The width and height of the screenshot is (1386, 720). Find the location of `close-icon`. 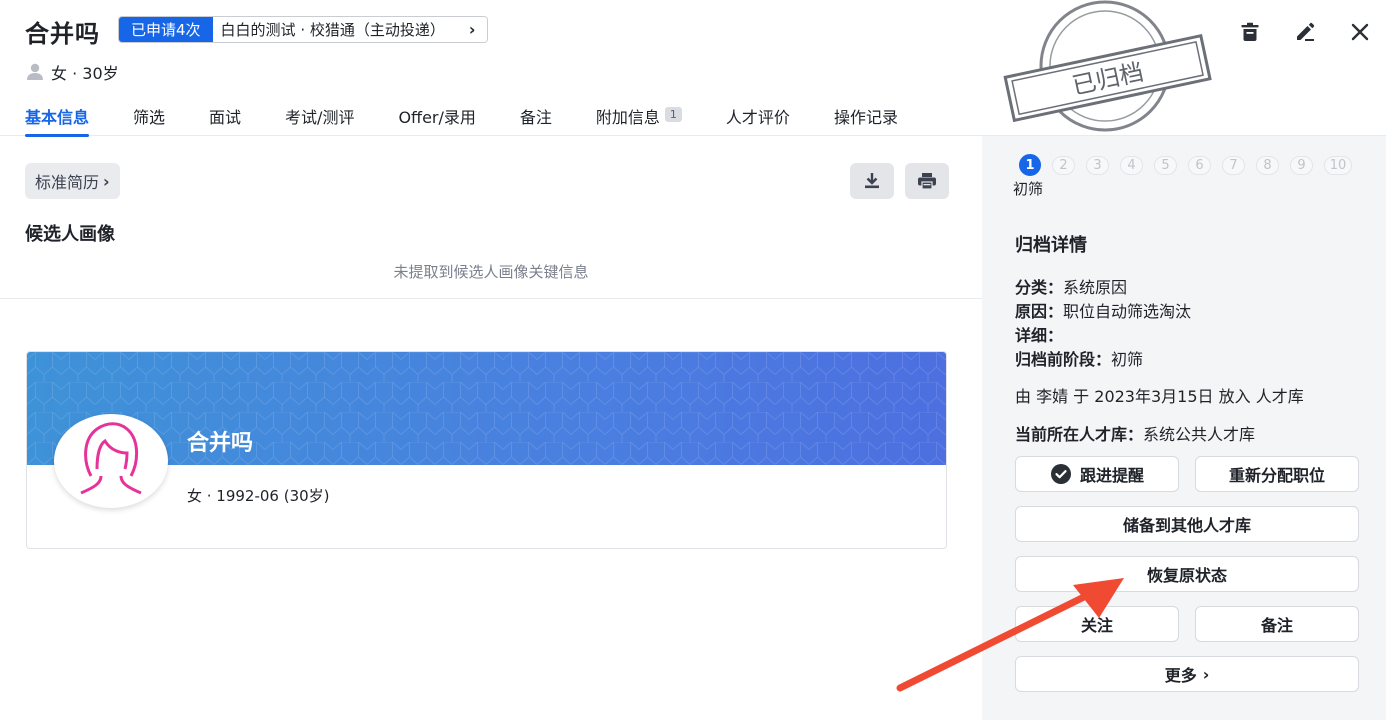

close-icon is located at coordinates (1360, 32).